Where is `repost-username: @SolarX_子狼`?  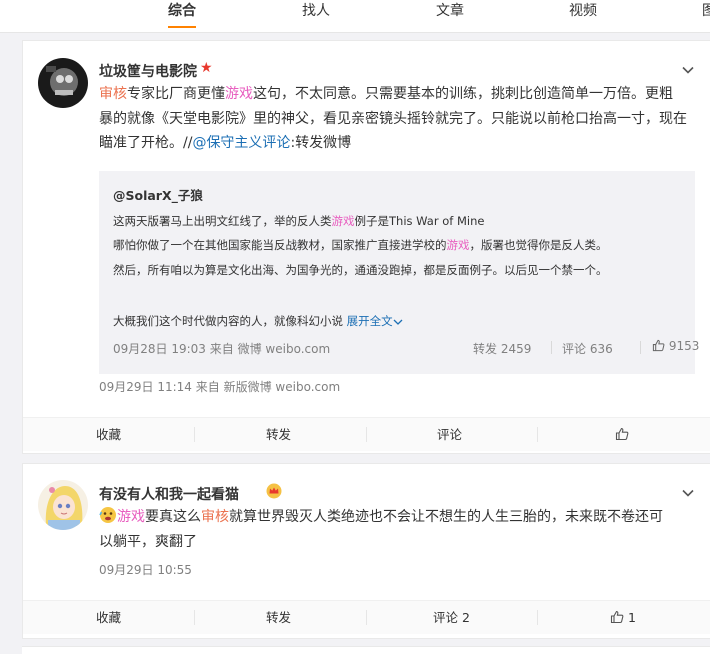
repost-username: @SolarX_子狼 is located at coordinates (158, 194).